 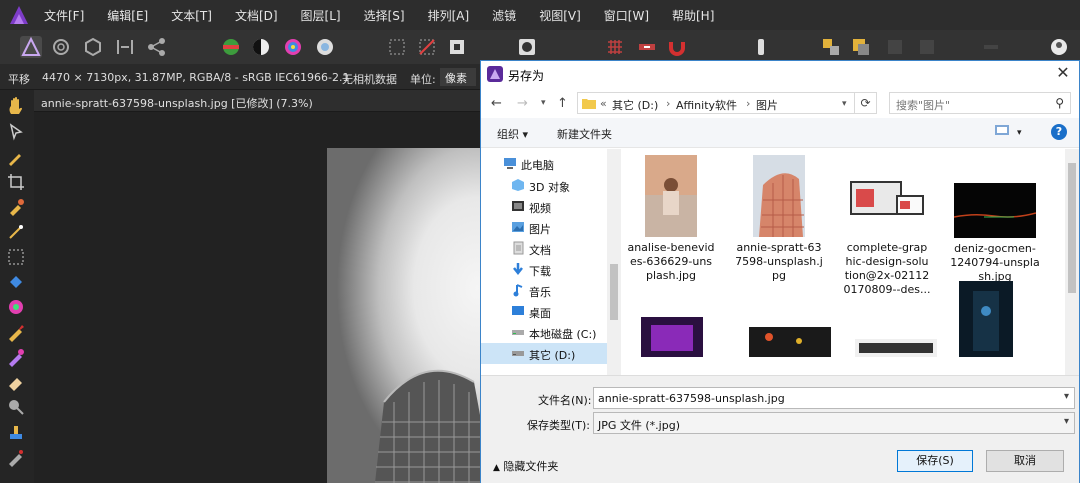 I want to click on black-white-icon, so click(x=261, y=47).